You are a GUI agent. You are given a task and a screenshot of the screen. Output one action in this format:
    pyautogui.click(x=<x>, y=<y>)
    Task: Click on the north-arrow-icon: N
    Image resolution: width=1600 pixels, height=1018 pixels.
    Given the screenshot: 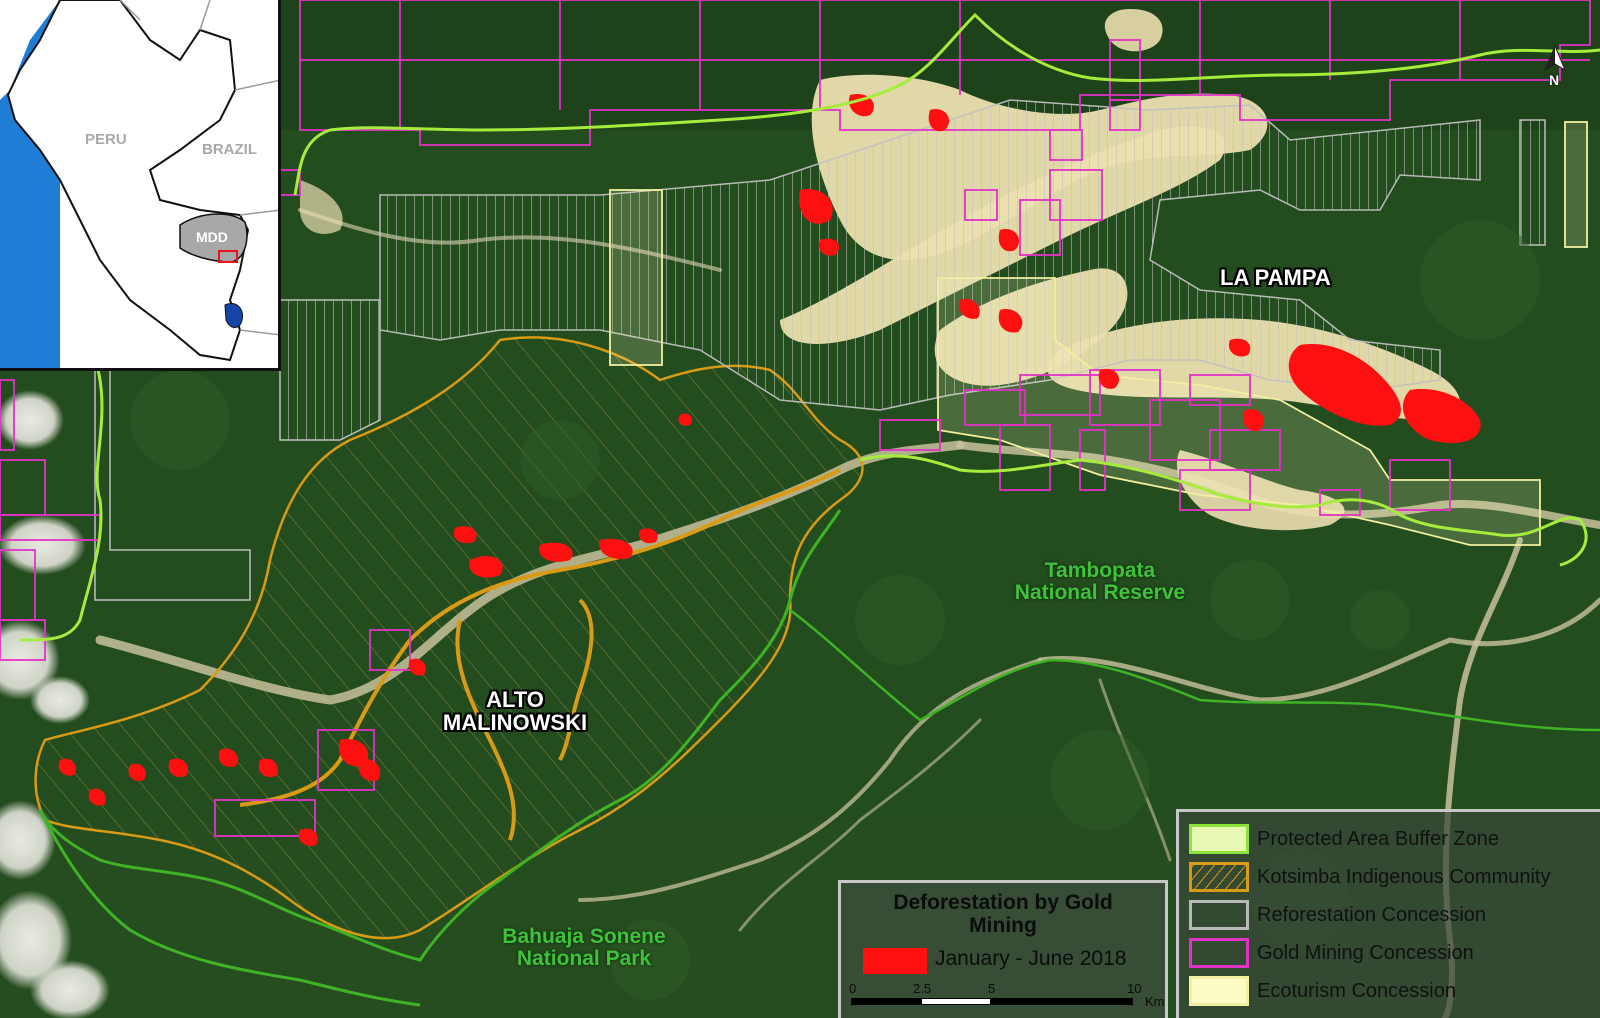 What is the action you would take?
    pyautogui.click(x=1555, y=69)
    